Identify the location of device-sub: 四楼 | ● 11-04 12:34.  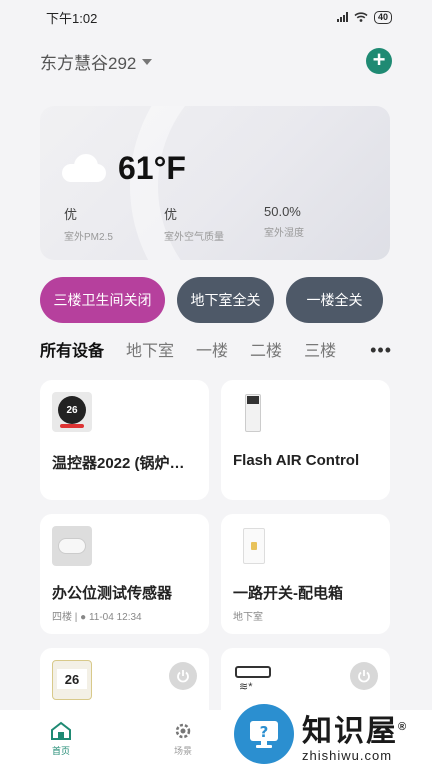
(97, 617).